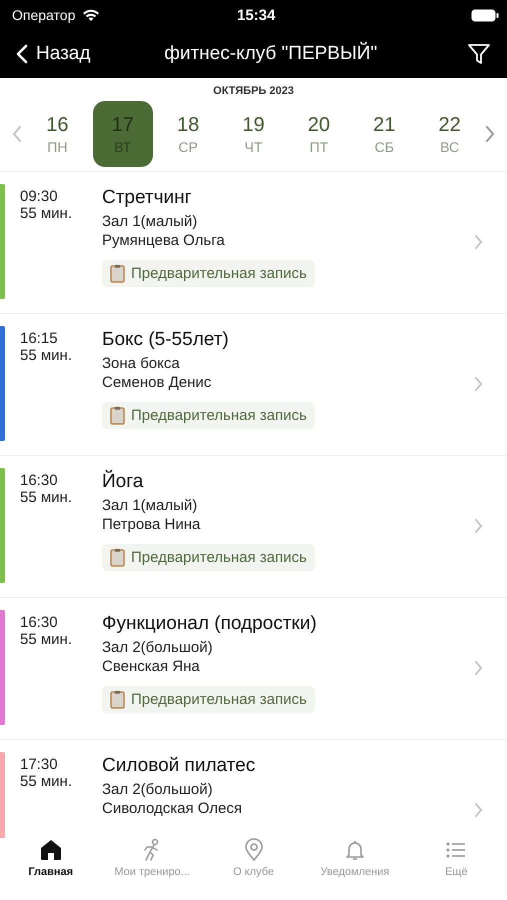 This screenshot has width=507, height=900. I want to click on class-trainer: Семенов Денис, so click(157, 382).